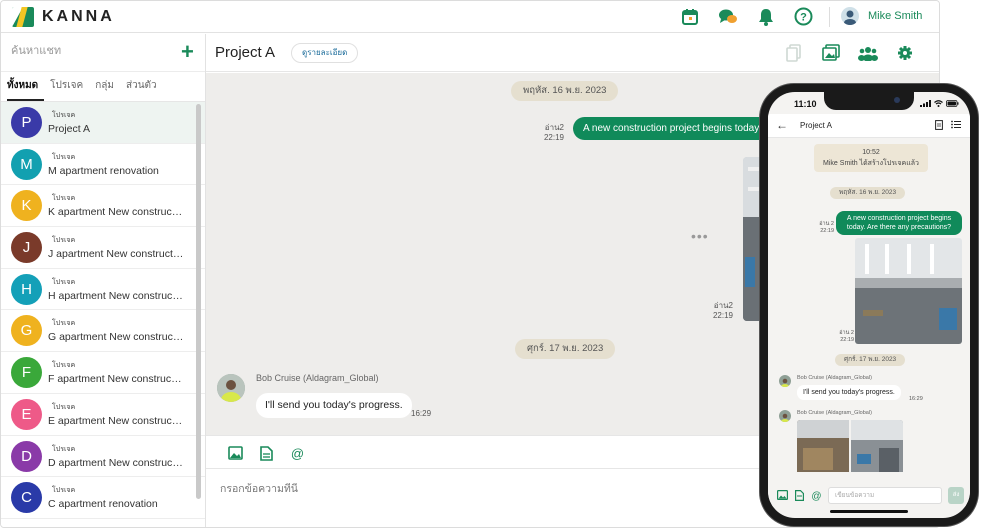 The height and width of the screenshot is (528, 981). I want to click on incoming-time: 16:29, so click(421, 413).